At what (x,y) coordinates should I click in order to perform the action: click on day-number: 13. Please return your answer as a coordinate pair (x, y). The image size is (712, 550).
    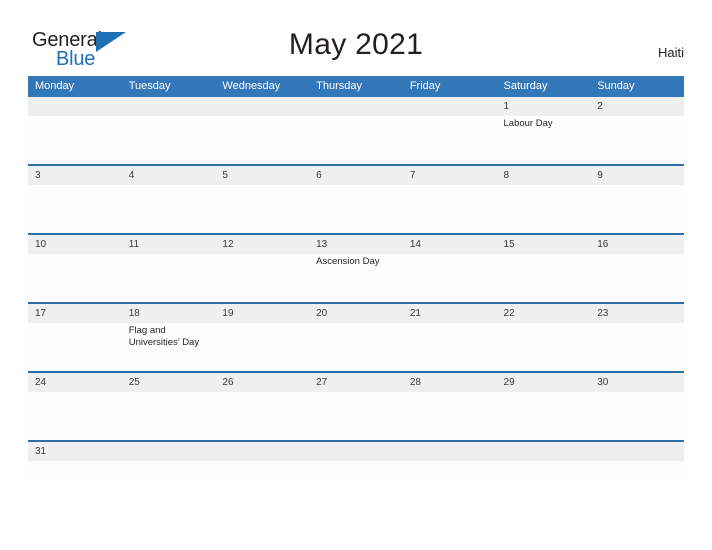
    Looking at the image, I should click on (356, 244).